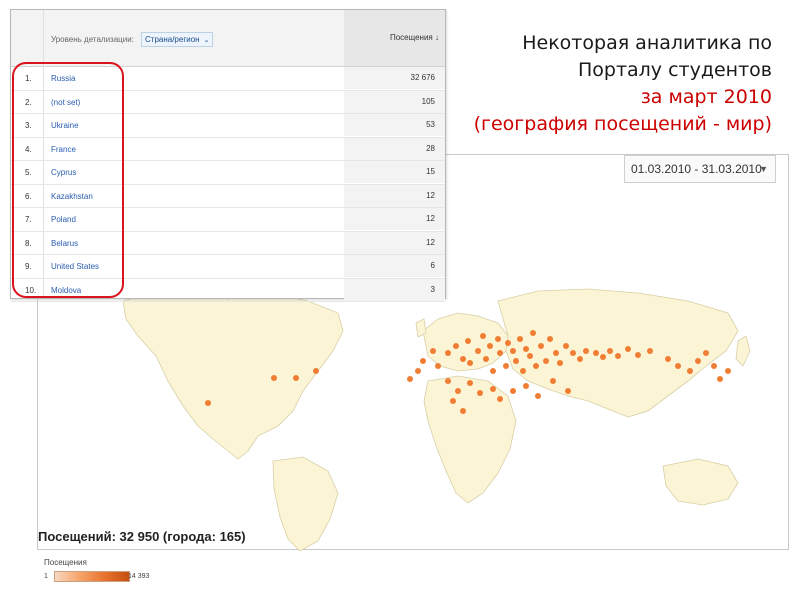  Describe the element at coordinates (437, 37) in the screenshot. I see `arrow-down-icon: ↓` at that location.